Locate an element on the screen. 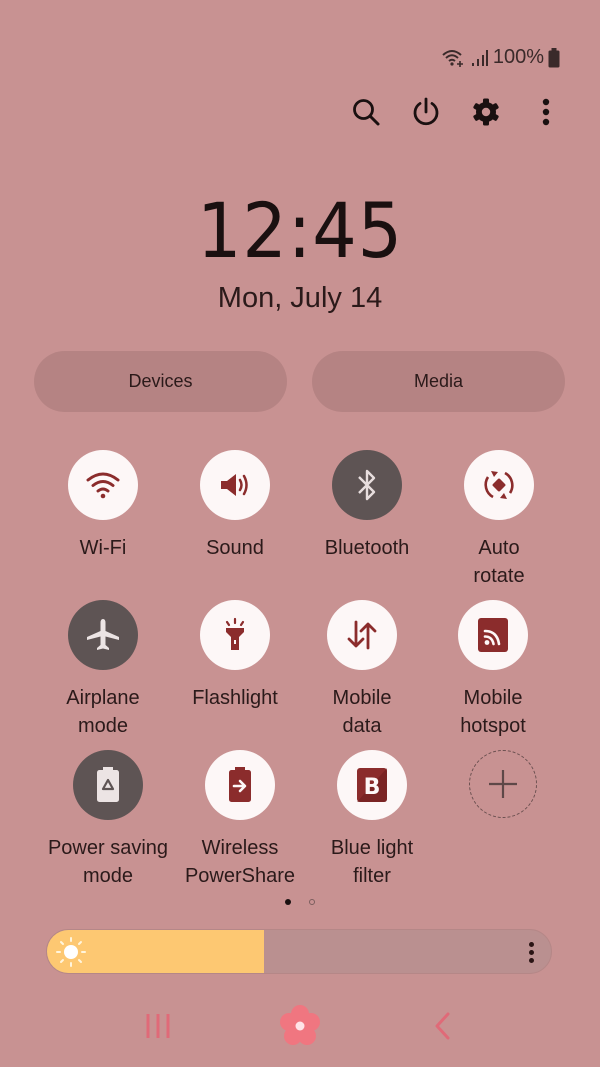 This screenshot has height=1067, width=600. more-options-button is located at coordinates (546, 114).